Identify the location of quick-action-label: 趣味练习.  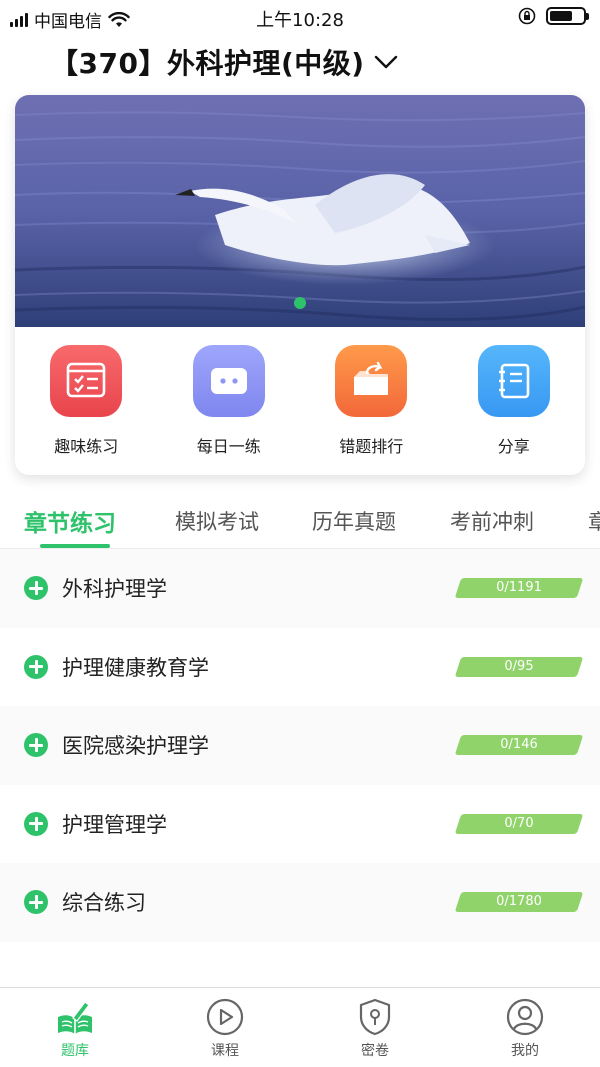
(86, 446).